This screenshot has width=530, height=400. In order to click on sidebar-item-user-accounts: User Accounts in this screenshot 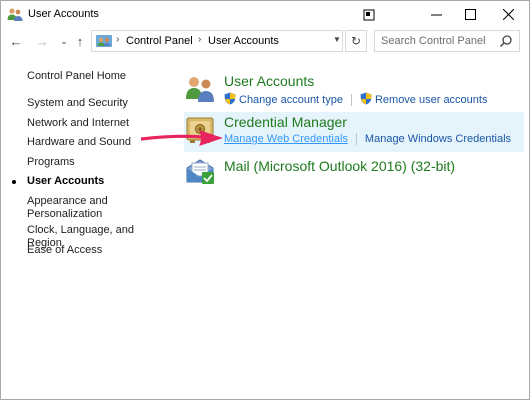, I will do `click(97, 181)`.